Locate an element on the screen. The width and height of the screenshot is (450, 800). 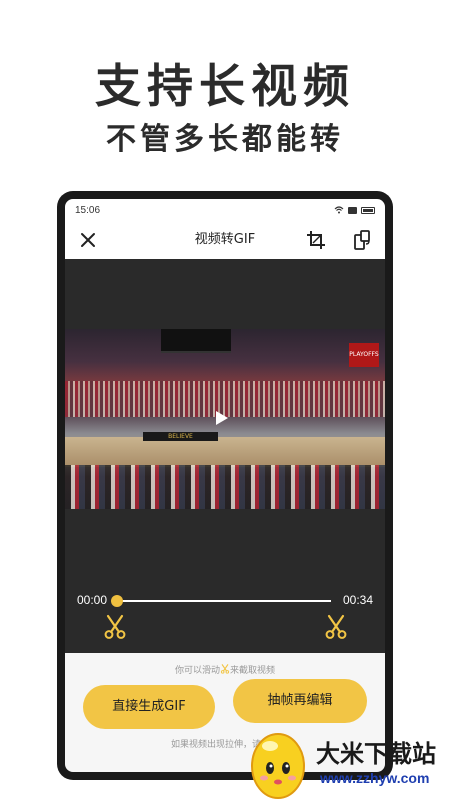
status-icons is located at coordinates (354, 210).